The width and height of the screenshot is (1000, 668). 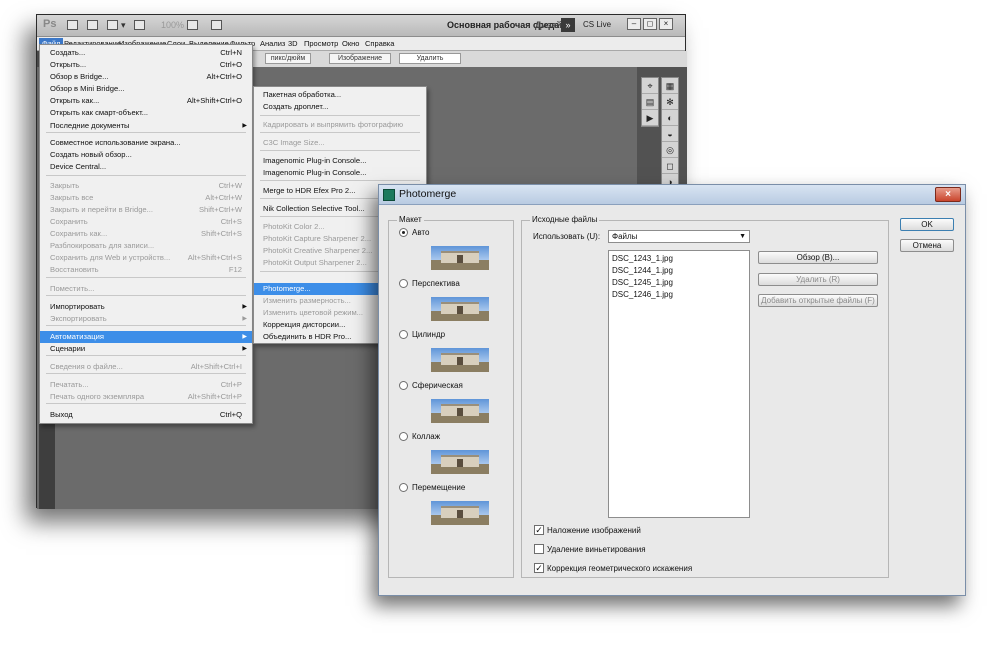 I want to click on close-window-button: ×, so click(x=666, y=24).